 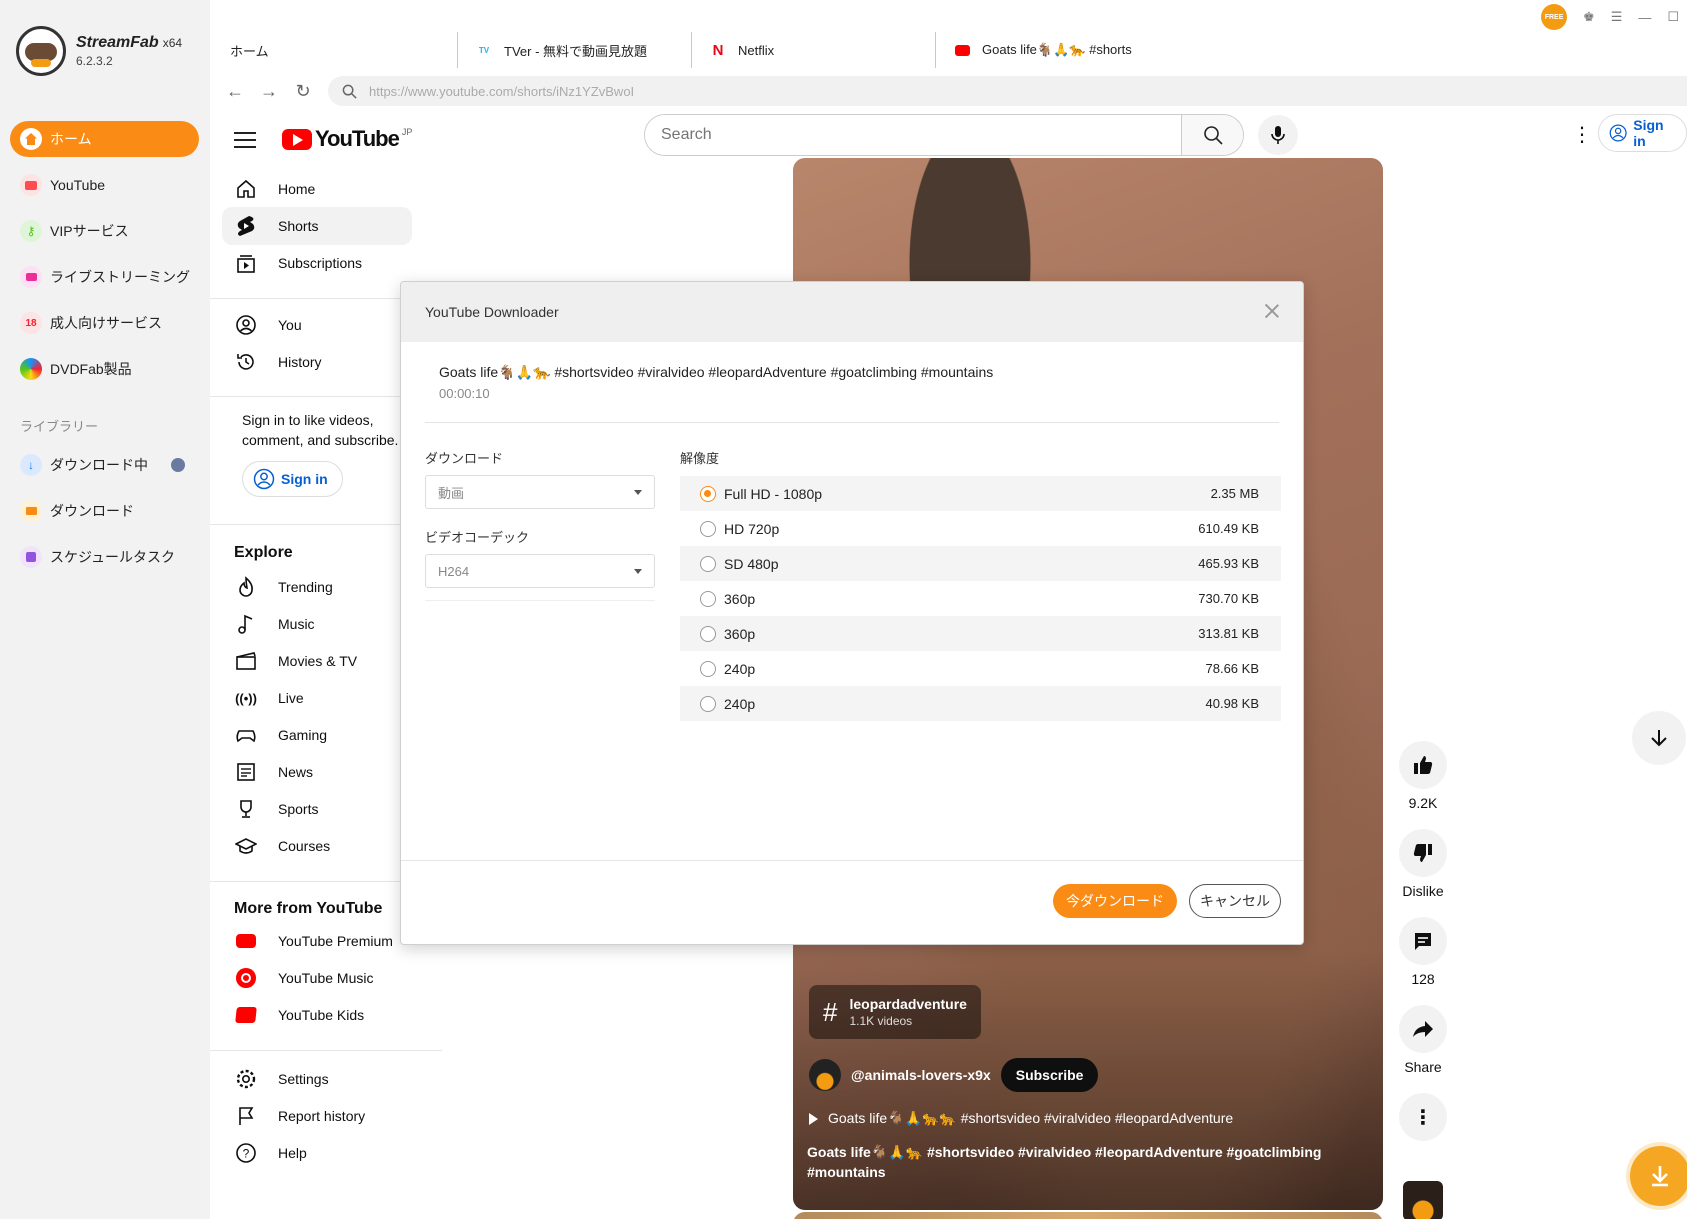 What do you see at coordinates (980, 668) in the screenshot?
I see `resolution-option: 240p 78.66 KB` at bounding box center [980, 668].